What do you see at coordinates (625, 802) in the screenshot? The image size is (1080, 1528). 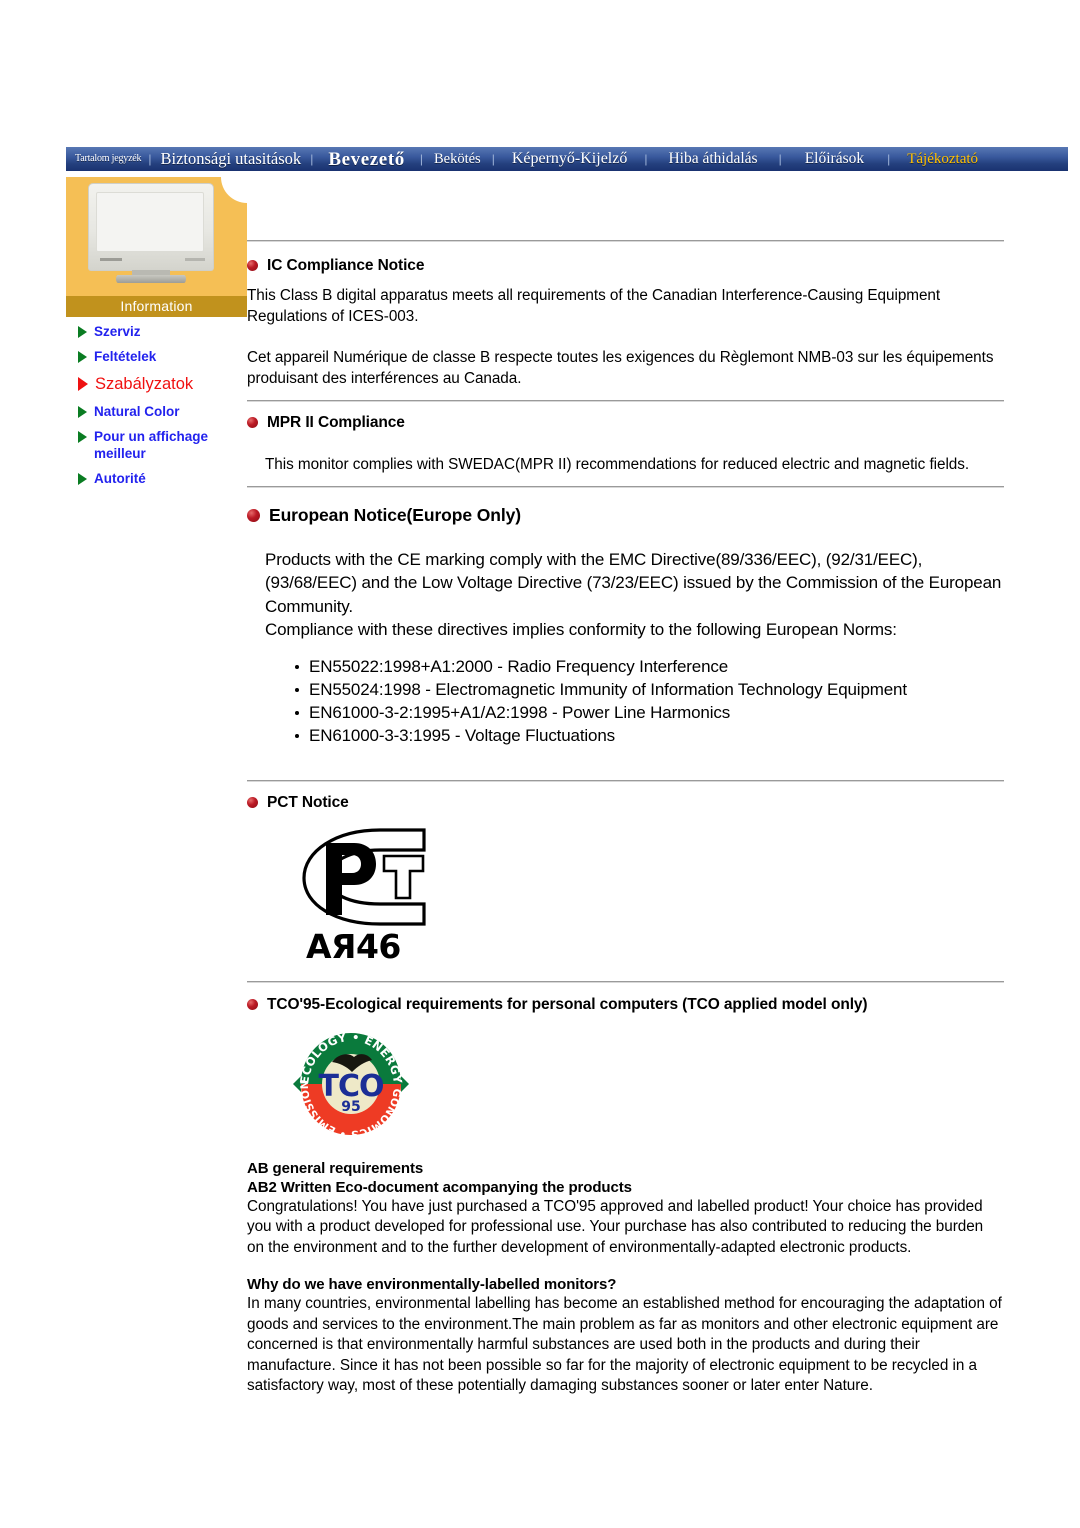 I see `heading-pct-notice: PCT Notice` at bounding box center [625, 802].